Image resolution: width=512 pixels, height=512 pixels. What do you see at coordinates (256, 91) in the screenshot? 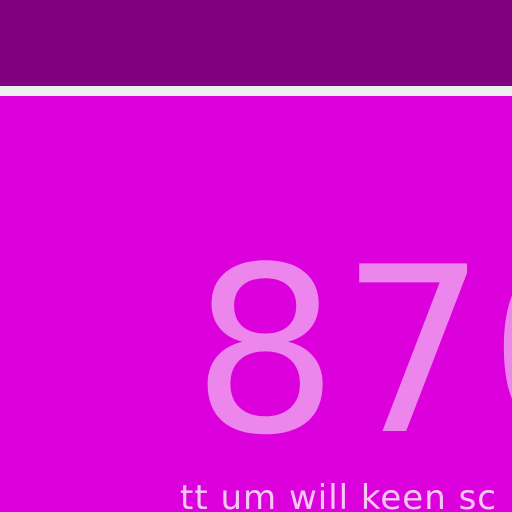
I see `divider` at bounding box center [256, 91].